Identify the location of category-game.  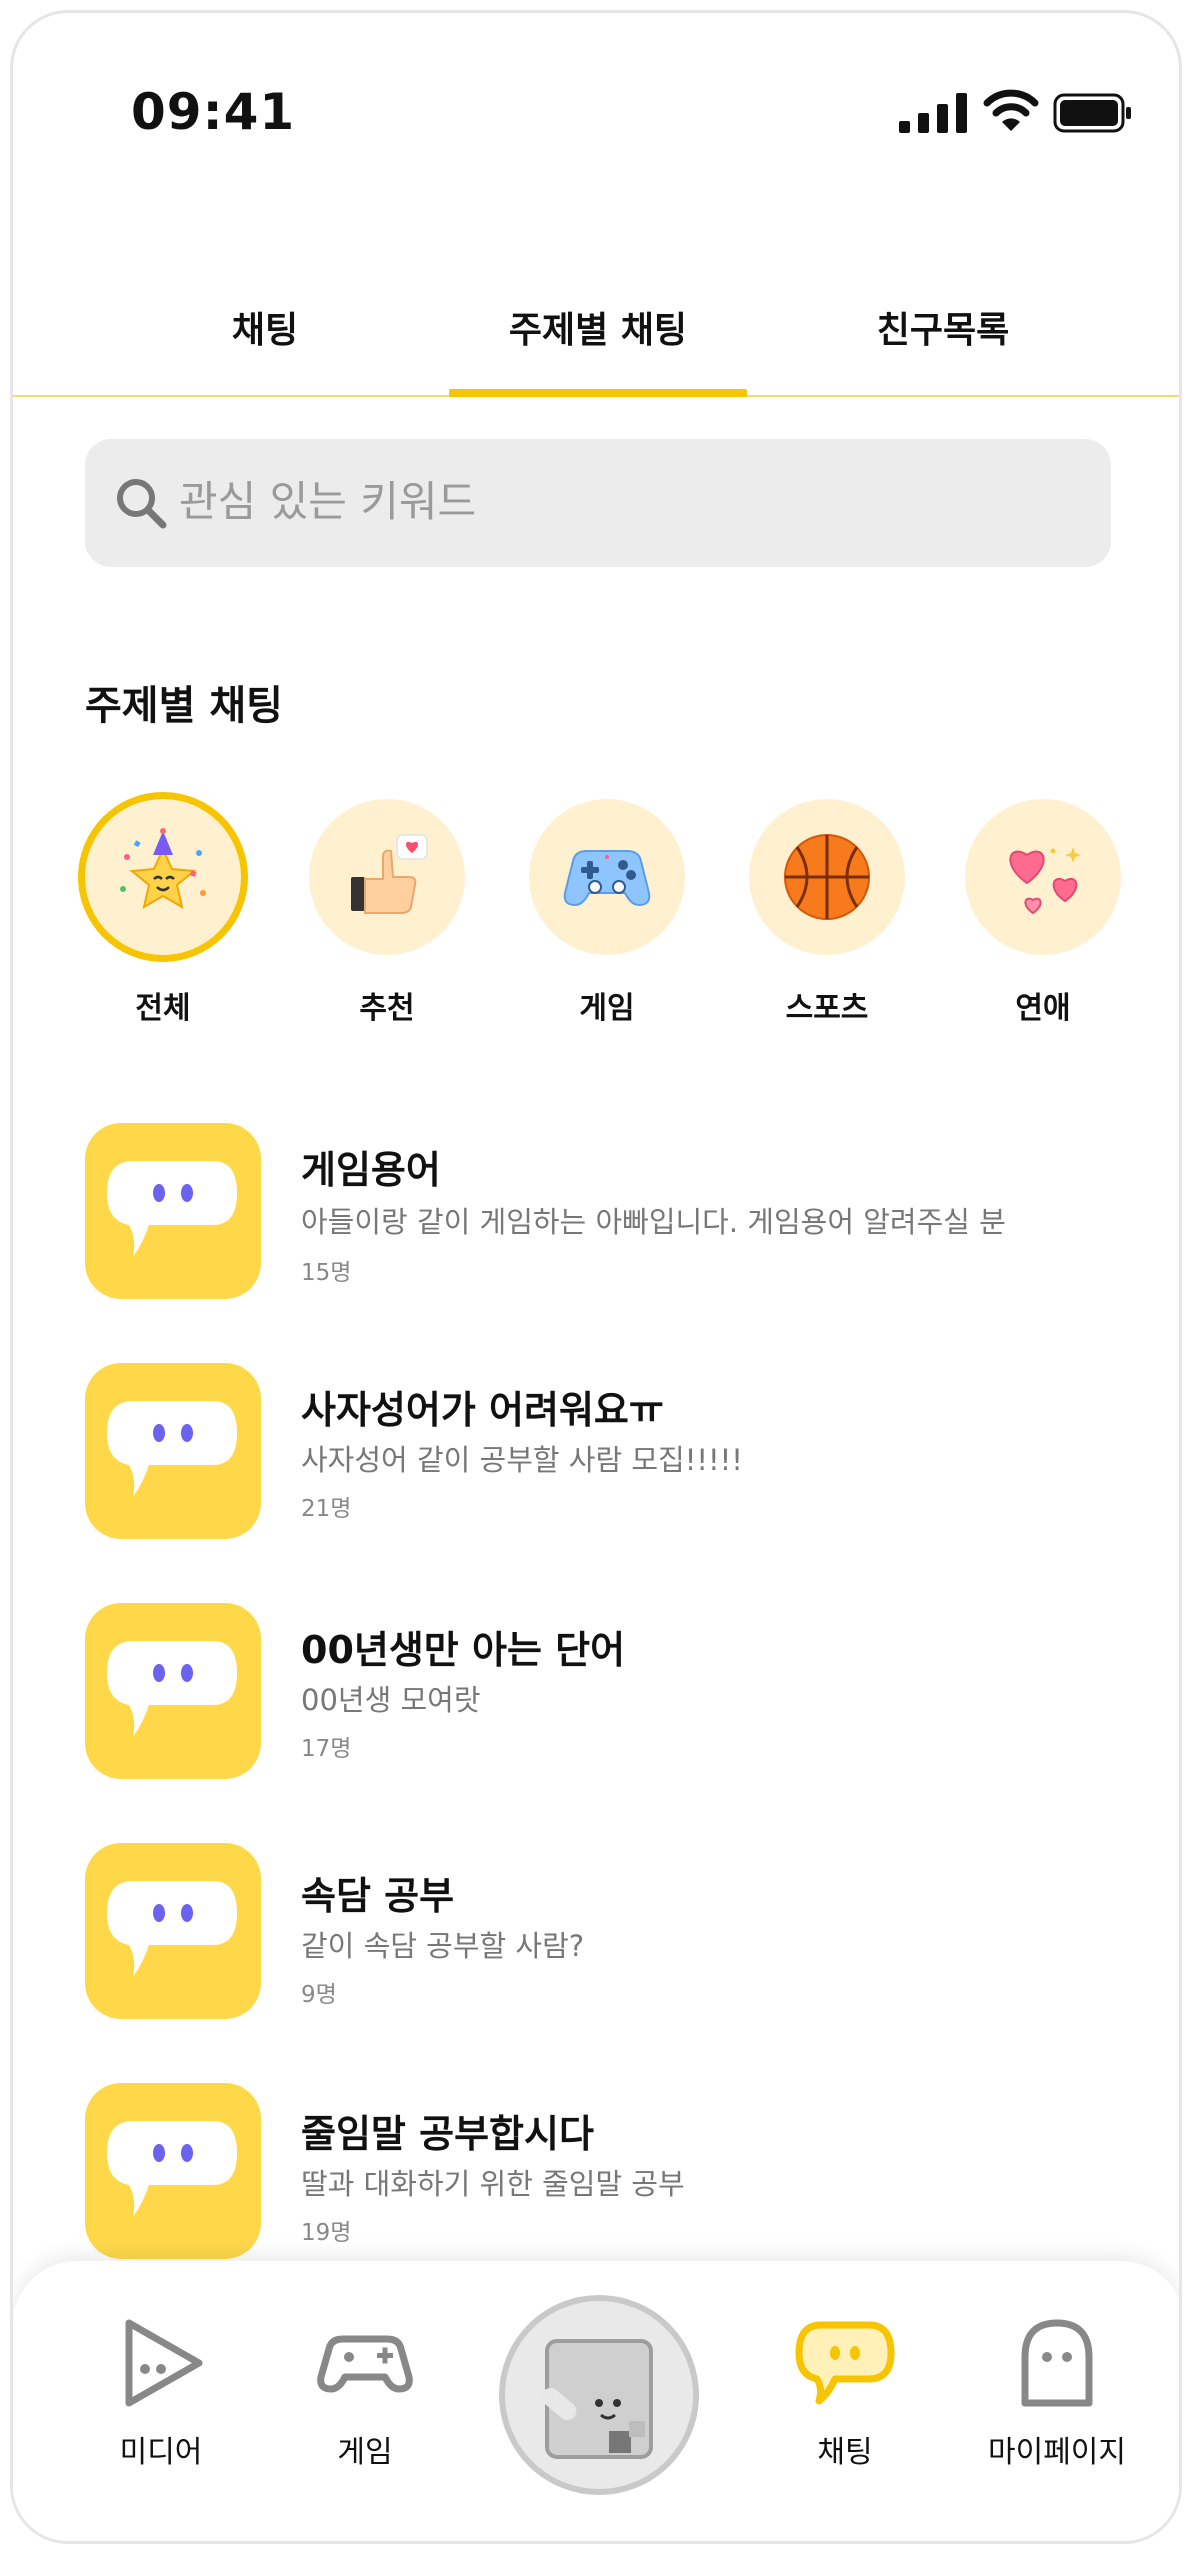
(607, 877).